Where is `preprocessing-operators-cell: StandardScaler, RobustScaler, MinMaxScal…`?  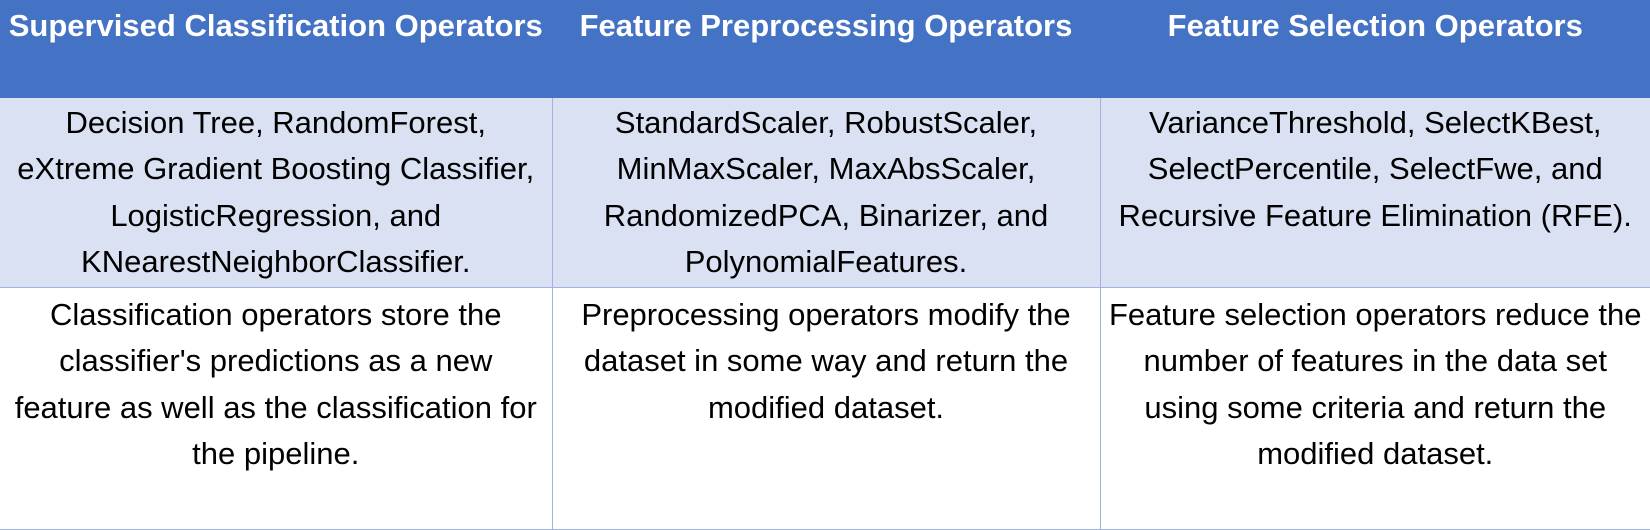
preprocessing-operators-cell: StandardScaler, RobustScaler, MinMaxScal… is located at coordinates (826, 192).